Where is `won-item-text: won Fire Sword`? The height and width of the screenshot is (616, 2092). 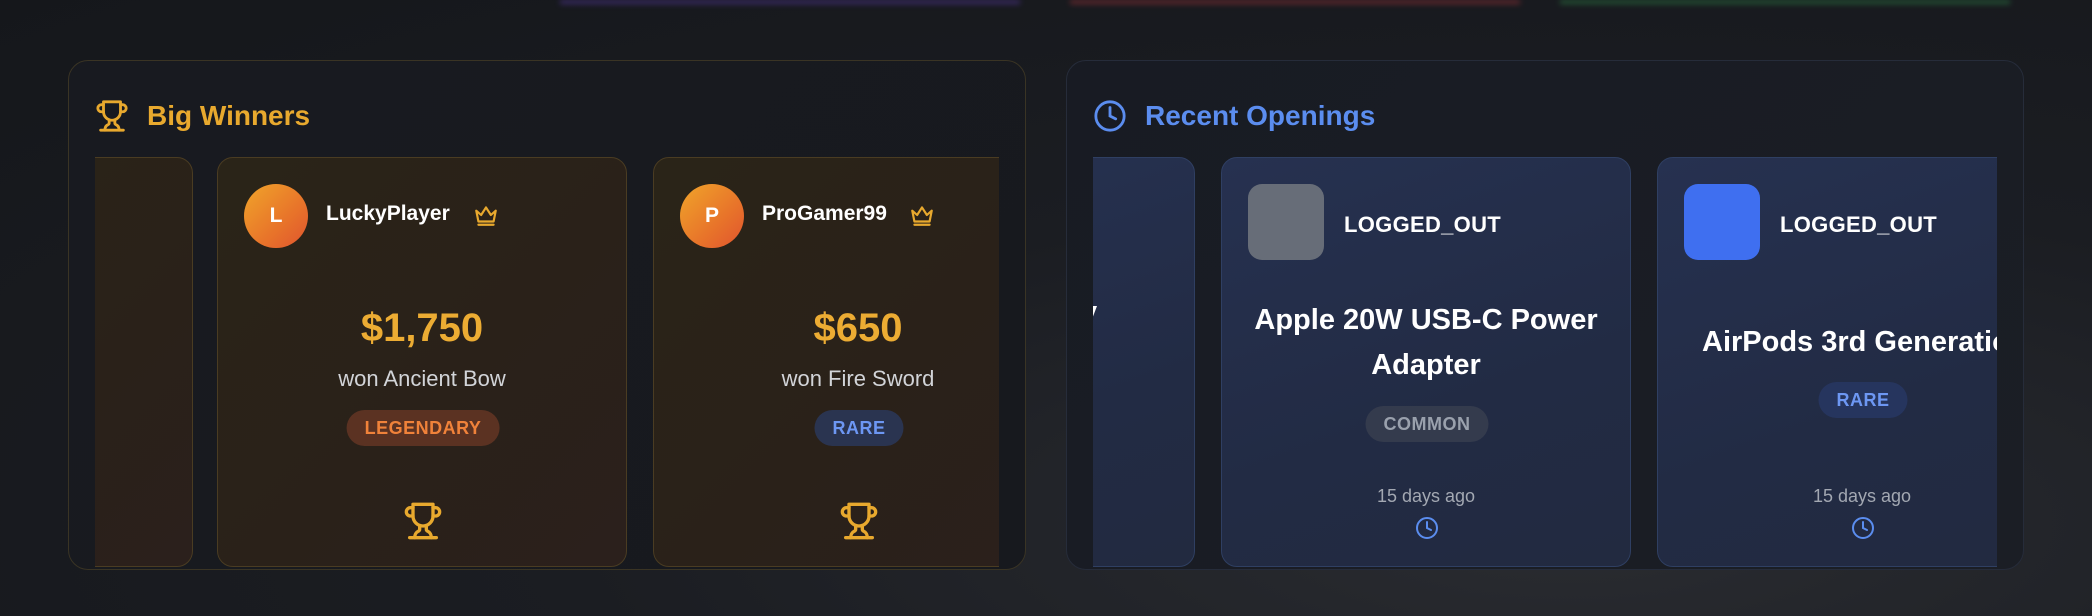
won-item-text: won Fire Sword is located at coordinates (858, 378).